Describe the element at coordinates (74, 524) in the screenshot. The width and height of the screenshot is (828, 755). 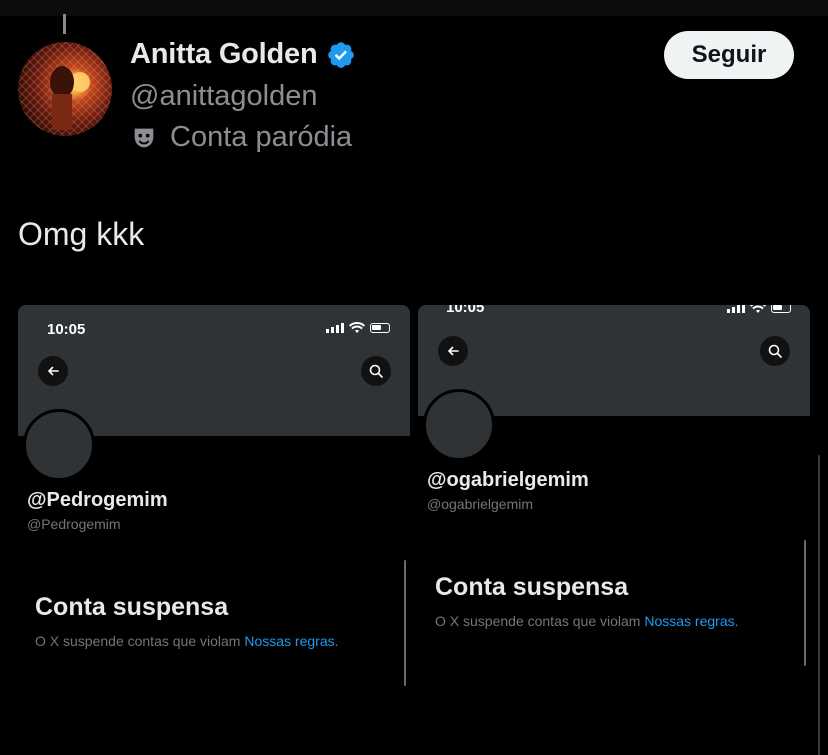
I see `suspended-handle: @Pedrogemim` at that location.